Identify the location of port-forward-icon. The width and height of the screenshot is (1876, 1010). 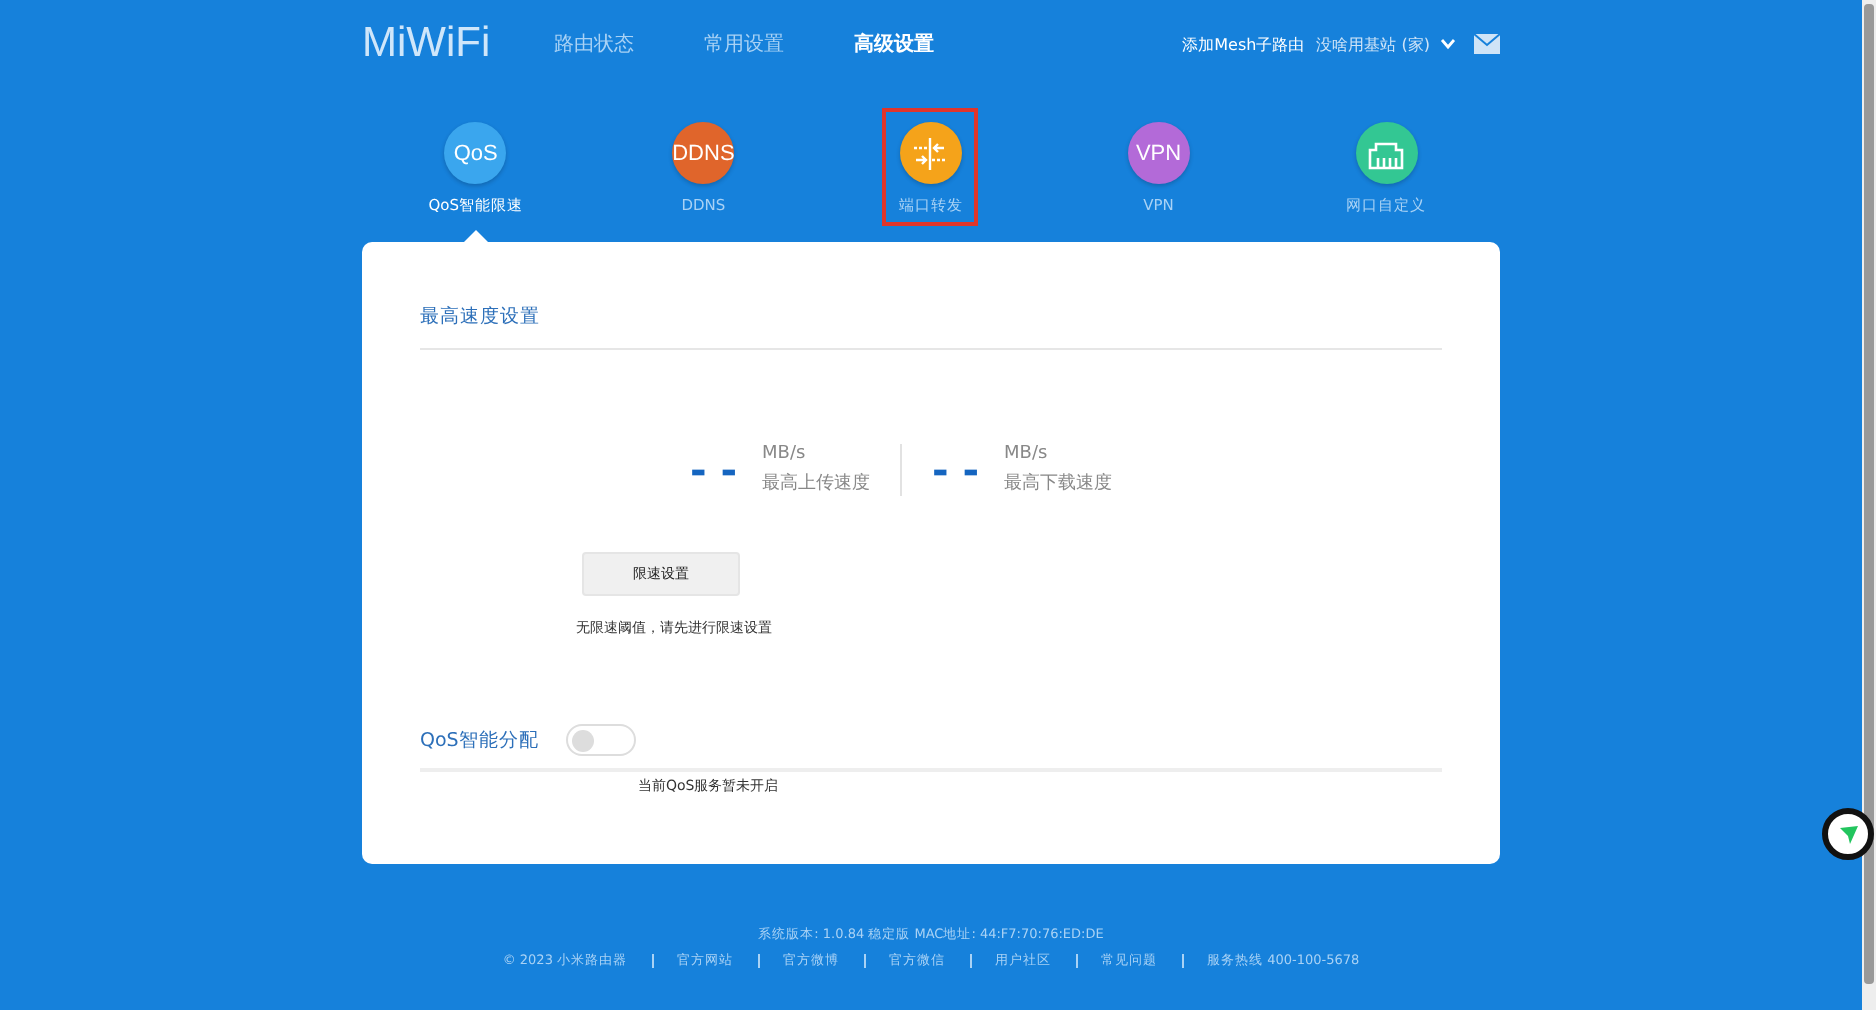
(930, 153).